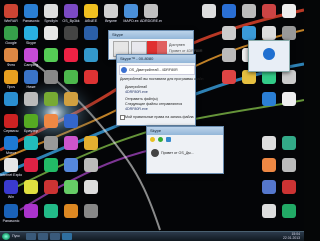 This screenshot has height=241, width=320. Describe the element at coordinates (168, 139) in the screenshot. I see `video-icon` at that location.